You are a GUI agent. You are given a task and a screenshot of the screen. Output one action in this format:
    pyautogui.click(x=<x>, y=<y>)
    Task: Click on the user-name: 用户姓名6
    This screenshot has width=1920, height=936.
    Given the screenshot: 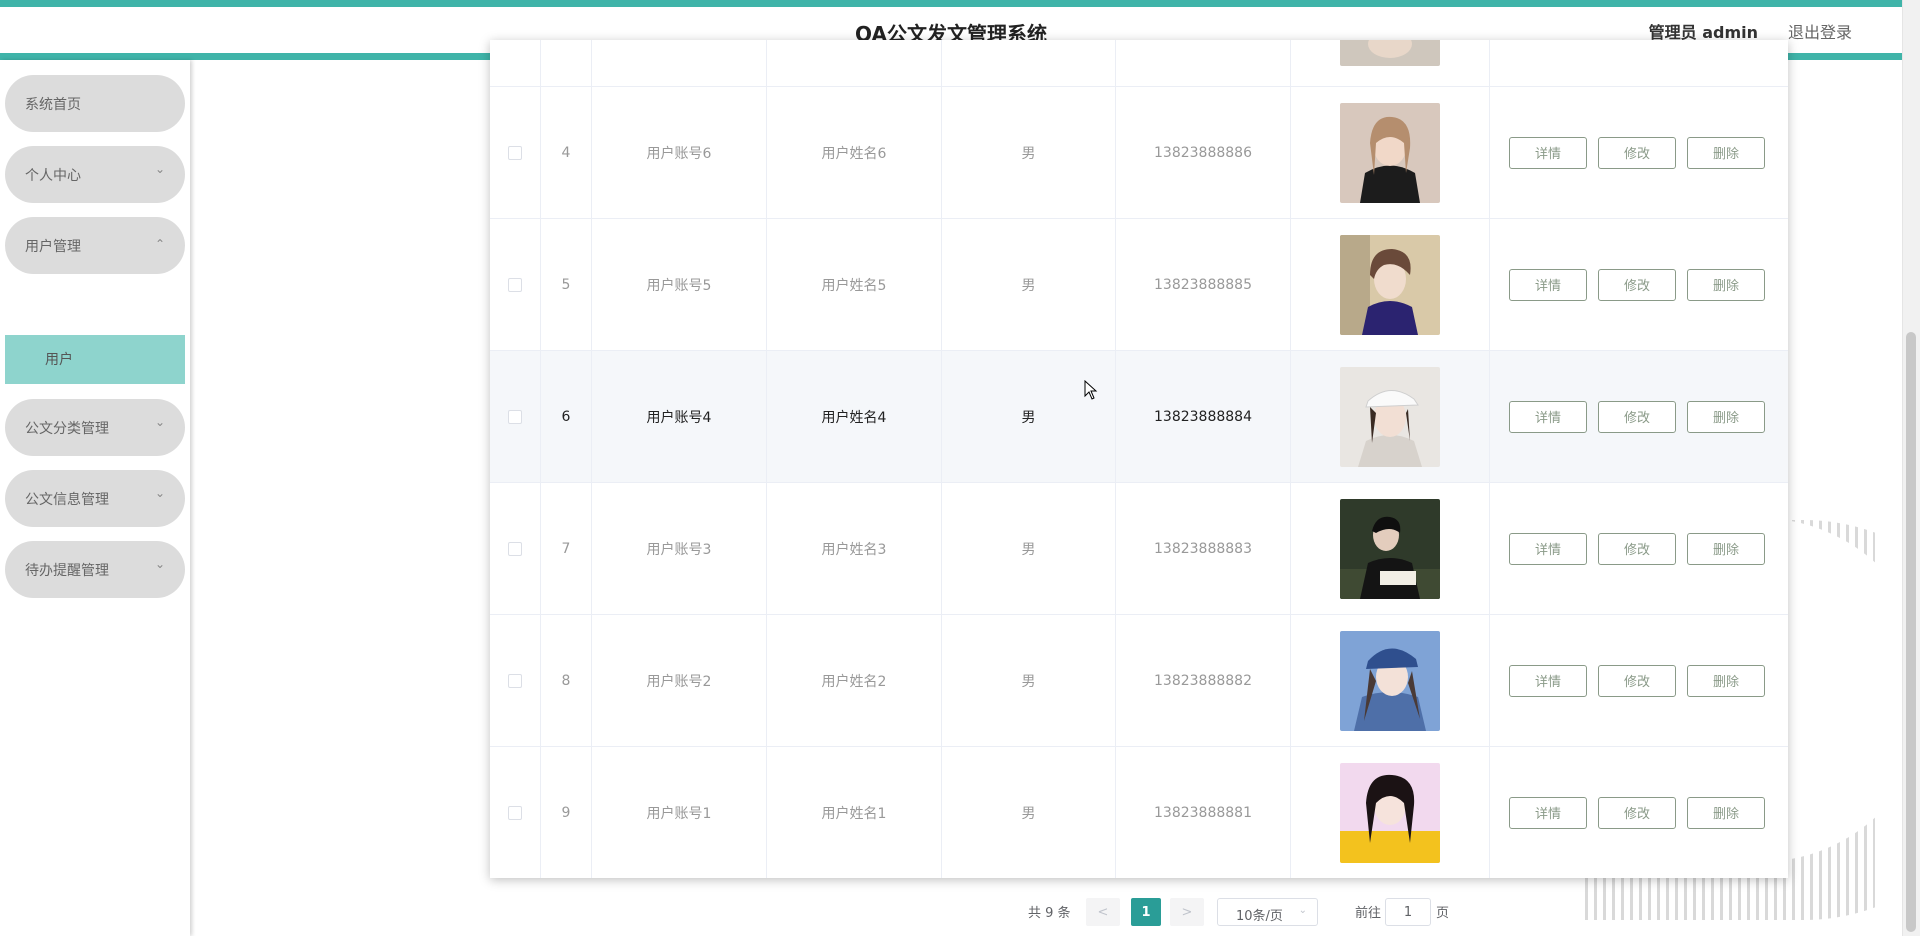 What is the action you would take?
    pyautogui.click(x=854, y=152)
    